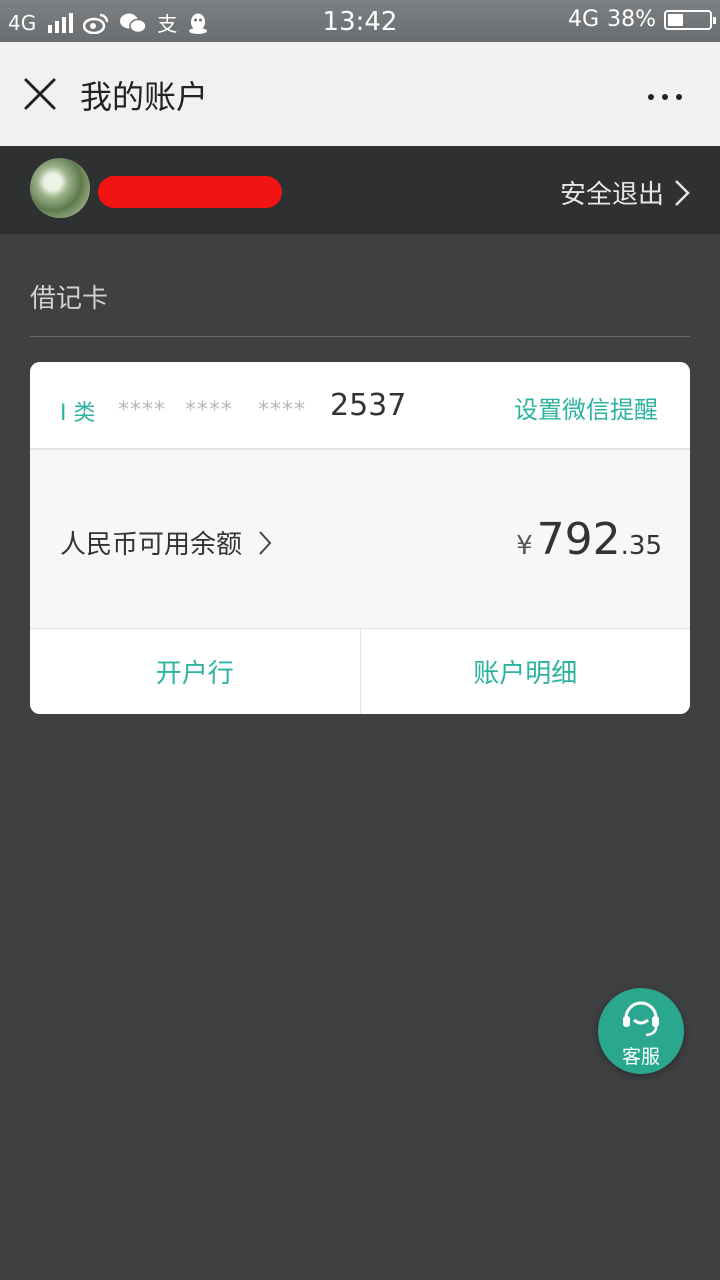 The image size is (720, 1280). What do you see at coordinates (676, 19) in the screenshot?
I see `battery-fill` at bounding box center [676, 19].